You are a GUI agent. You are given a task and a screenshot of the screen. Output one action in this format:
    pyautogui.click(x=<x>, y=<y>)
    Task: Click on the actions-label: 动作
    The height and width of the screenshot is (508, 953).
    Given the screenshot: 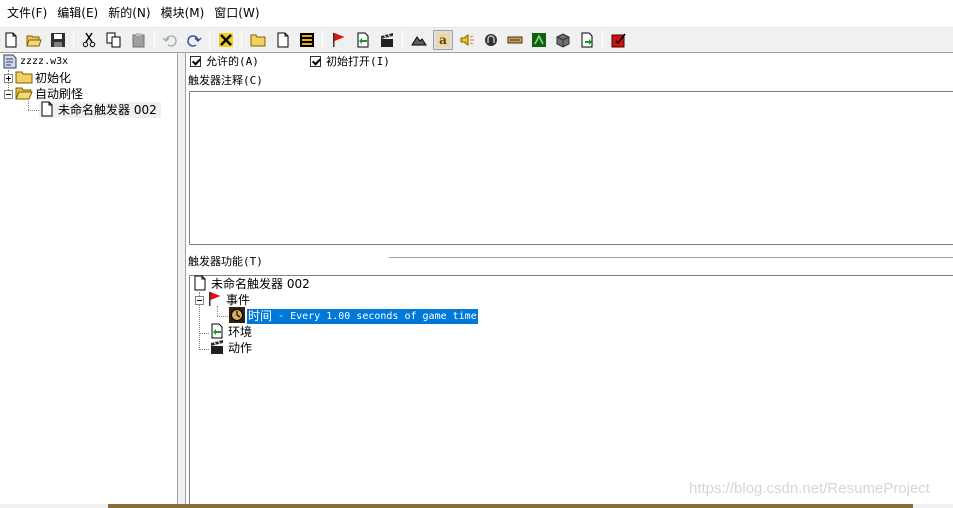 What is the action you would take?
    pyautogui.click(x=240, y=348)
    